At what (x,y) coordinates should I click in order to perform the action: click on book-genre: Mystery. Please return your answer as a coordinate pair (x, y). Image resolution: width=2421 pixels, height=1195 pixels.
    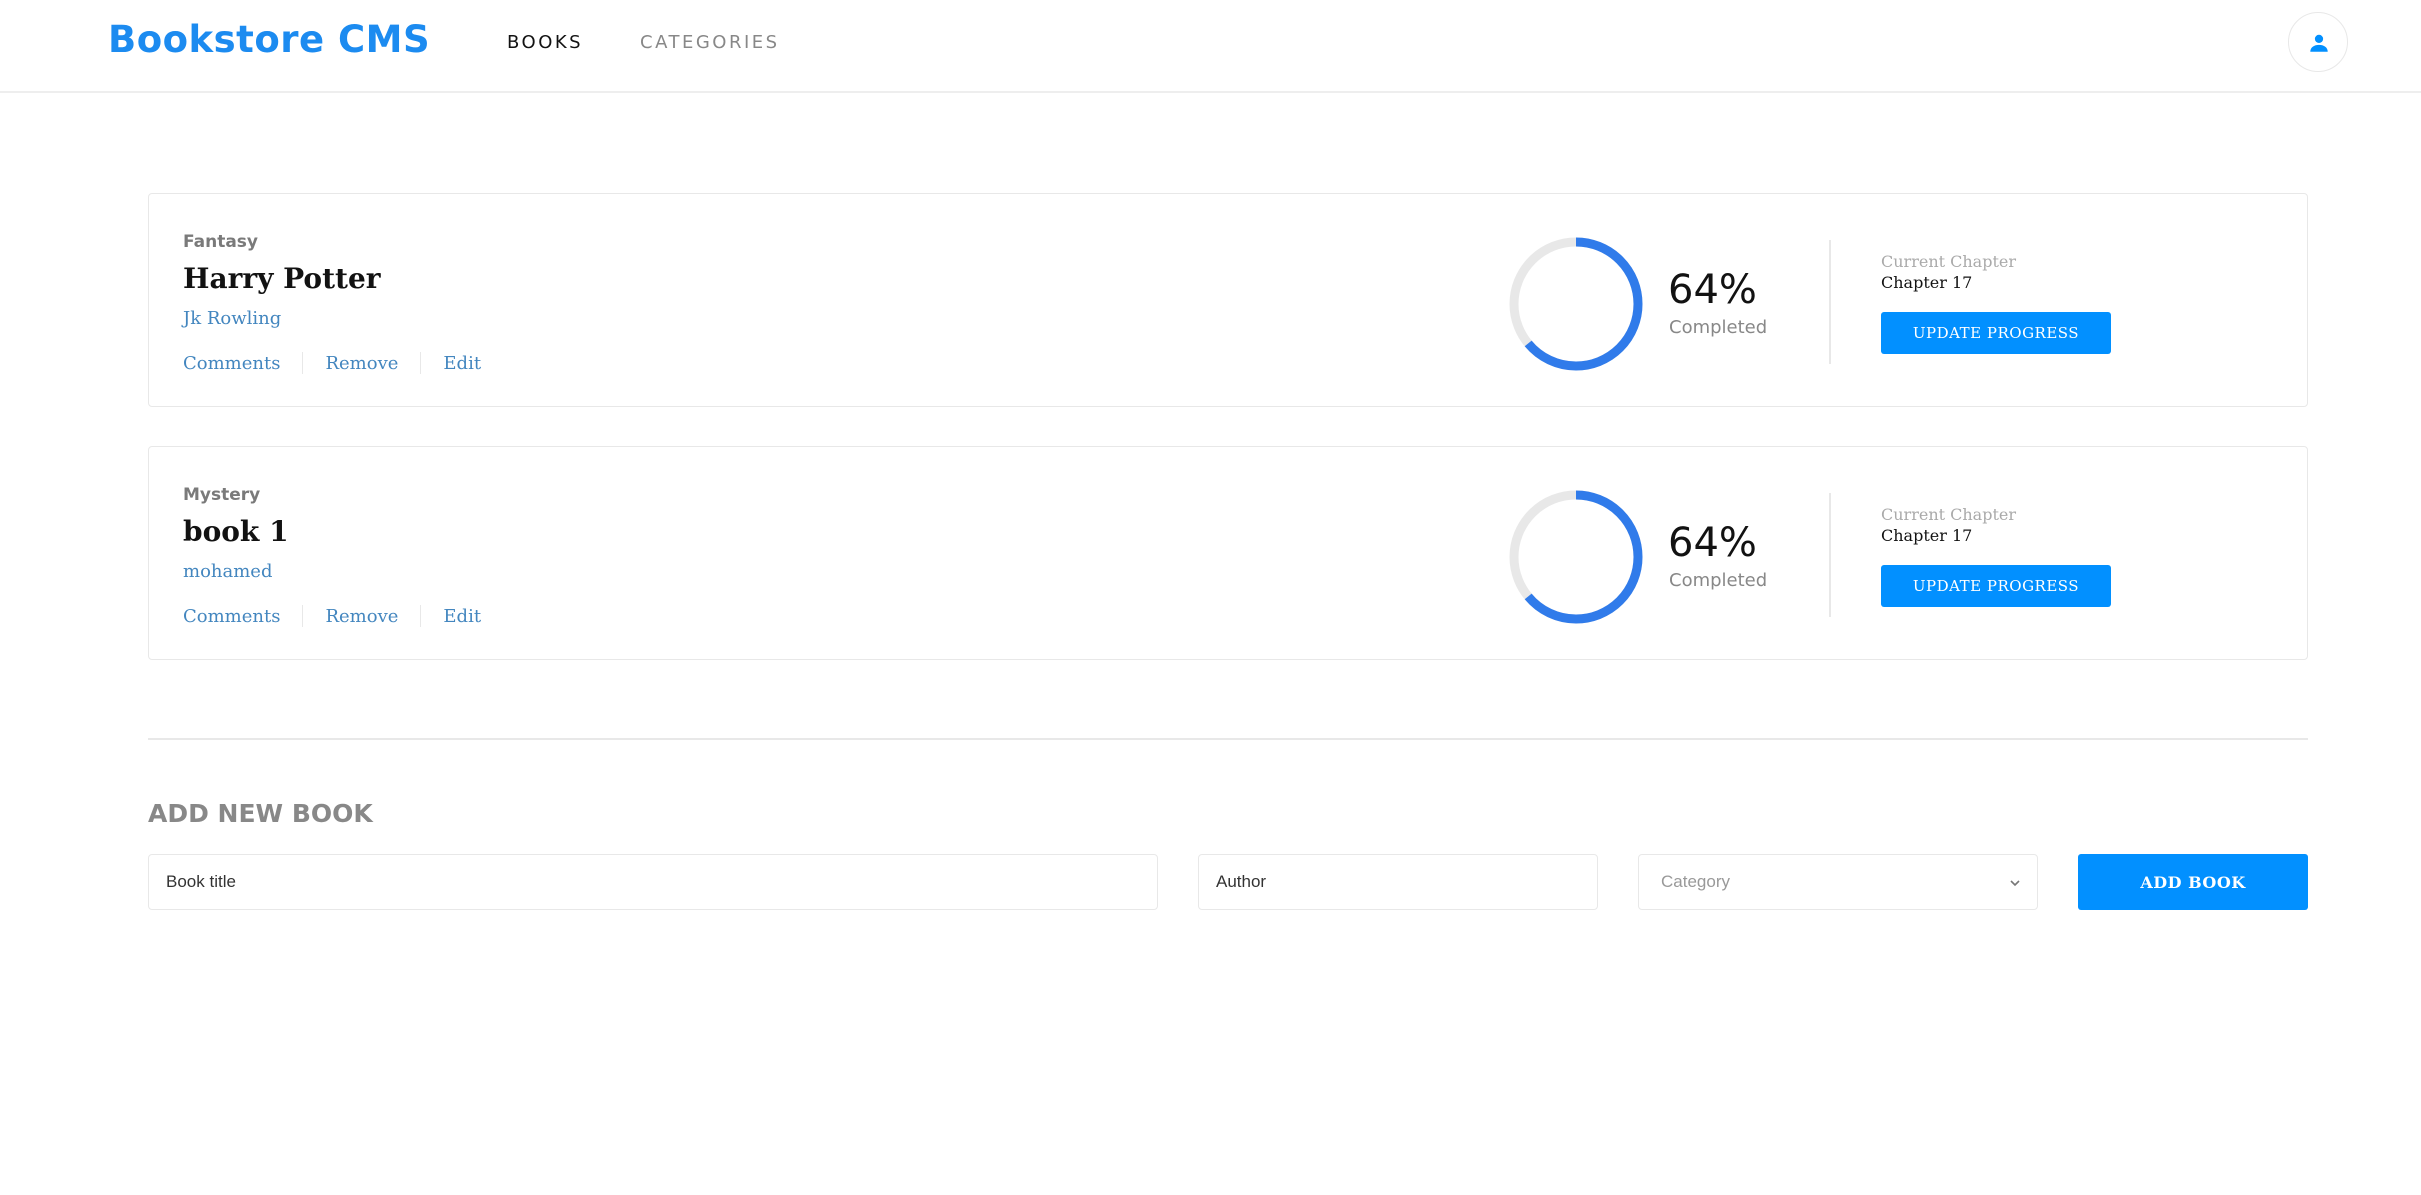
    Looking at the image, I should click on (222, 495).